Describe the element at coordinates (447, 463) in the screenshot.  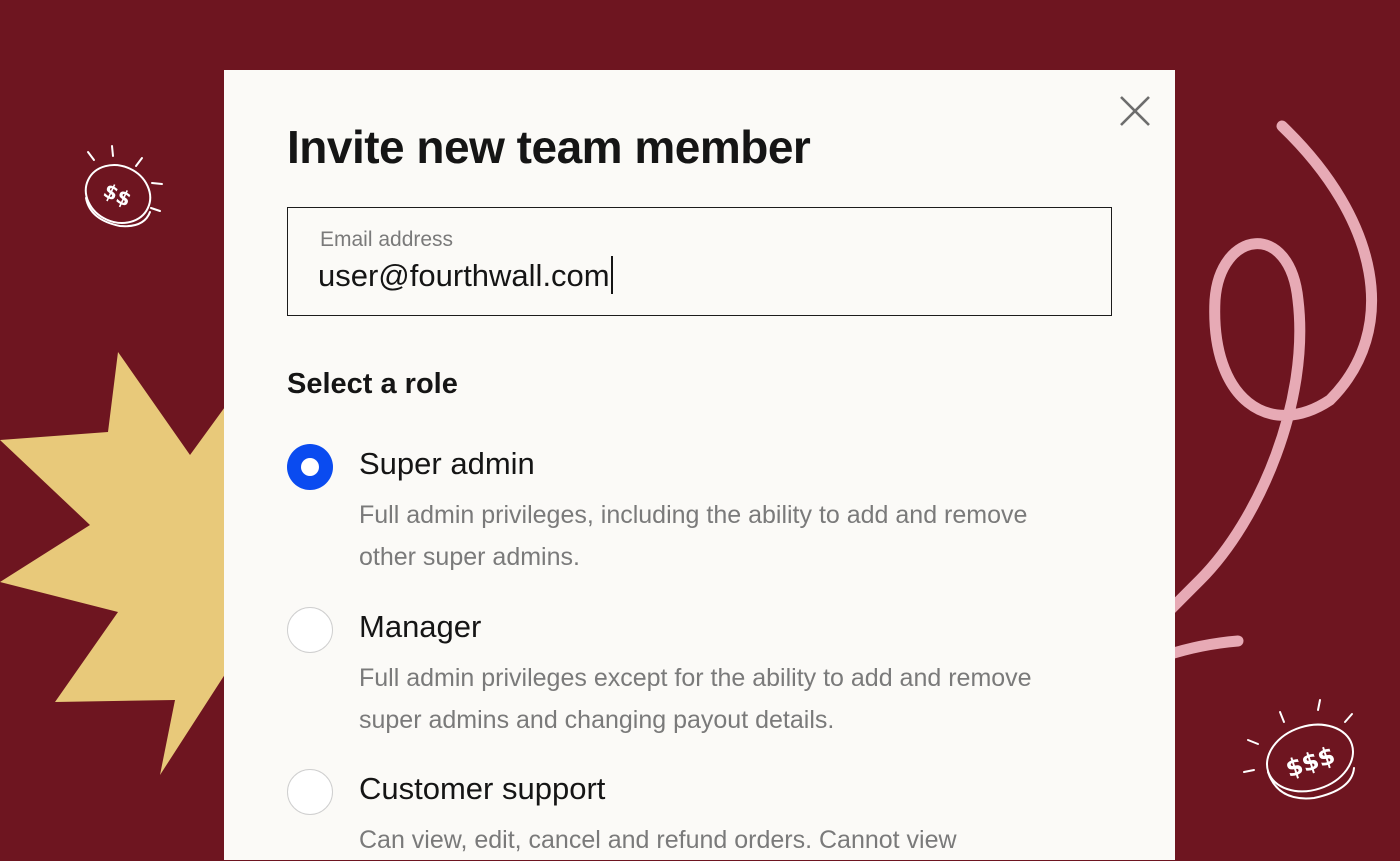
I see `role-name: Super admin` at that location.